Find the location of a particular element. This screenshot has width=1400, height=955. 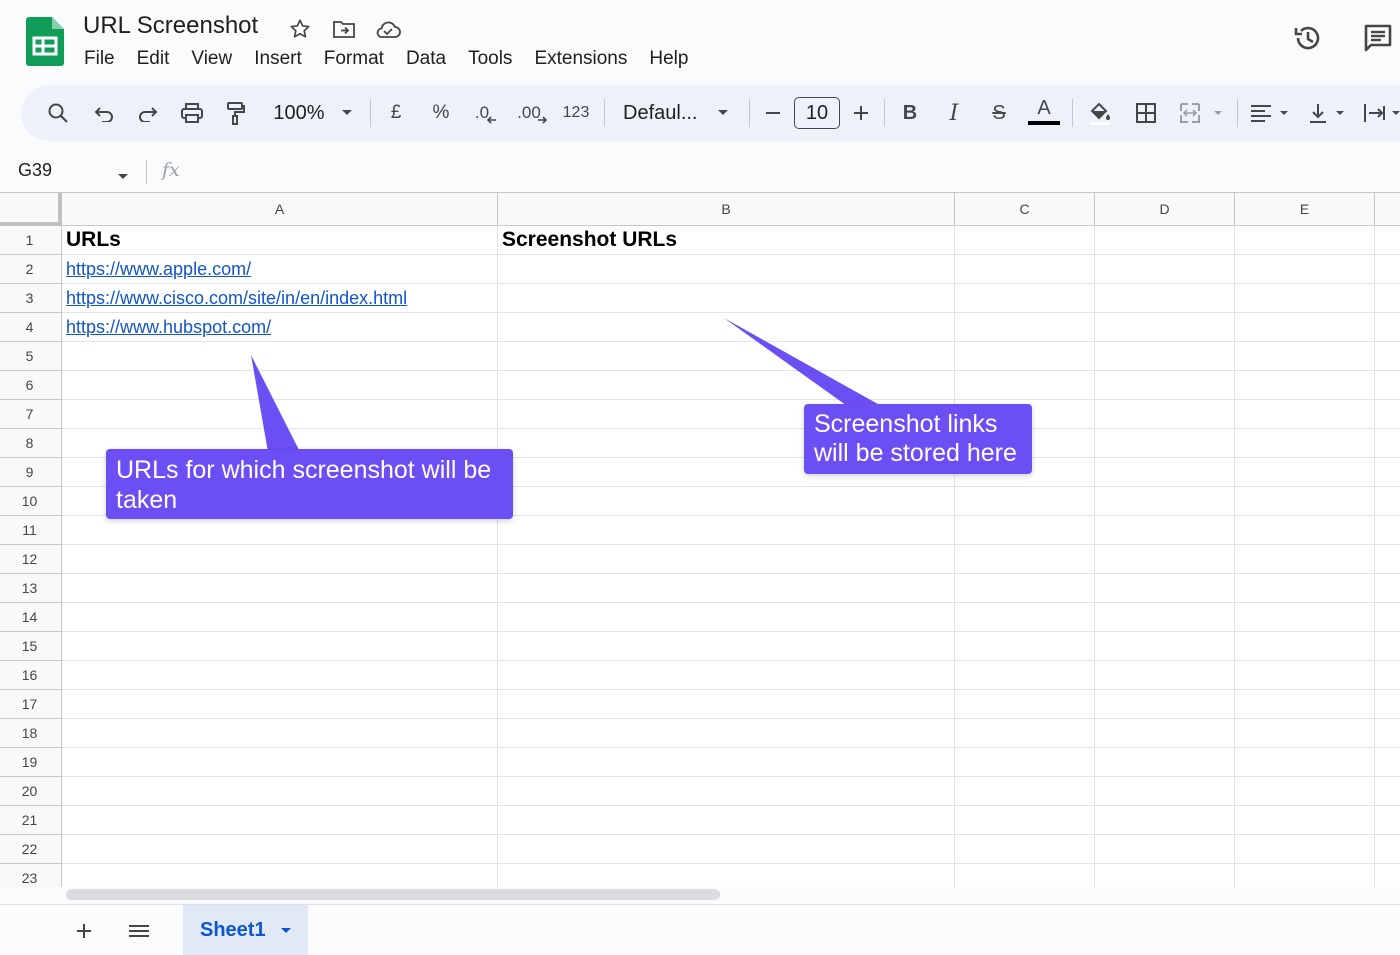

cell-b2 is located at coordinates (726, 269).